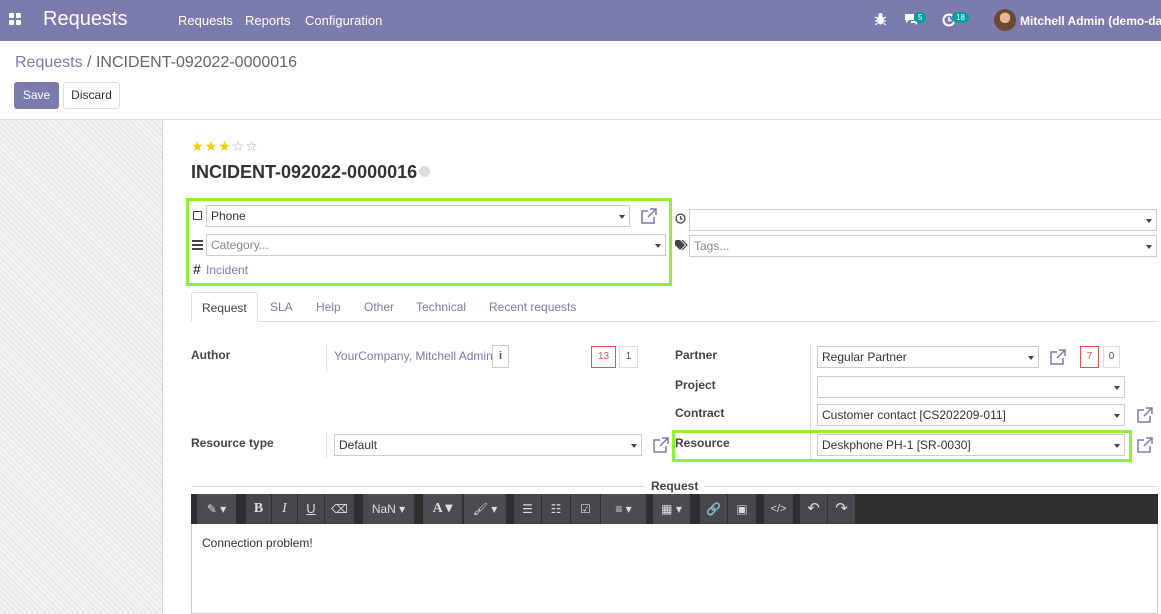 This screenshot has height=614, width=1161. What do you see at coordinates (814, 509) in the screenshot?
I see `undo-icon: ↶` at bounding box center [814, 509].